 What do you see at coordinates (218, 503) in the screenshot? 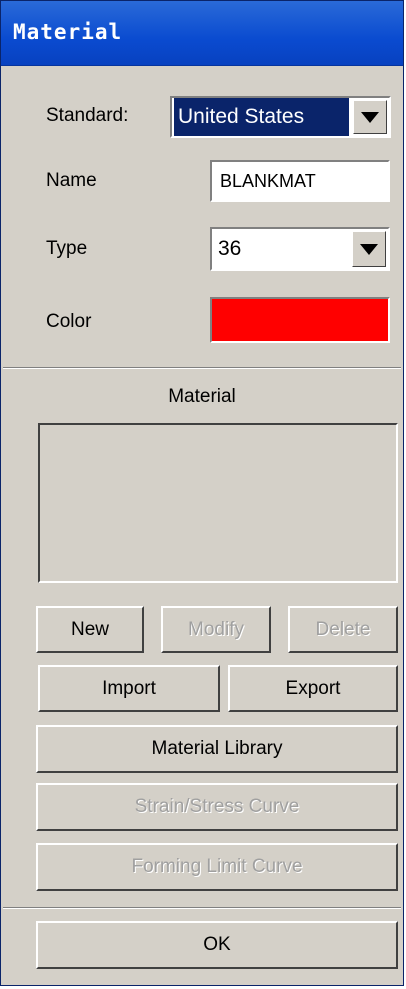
I see `material-listbox` at bounding box center [218, 503].